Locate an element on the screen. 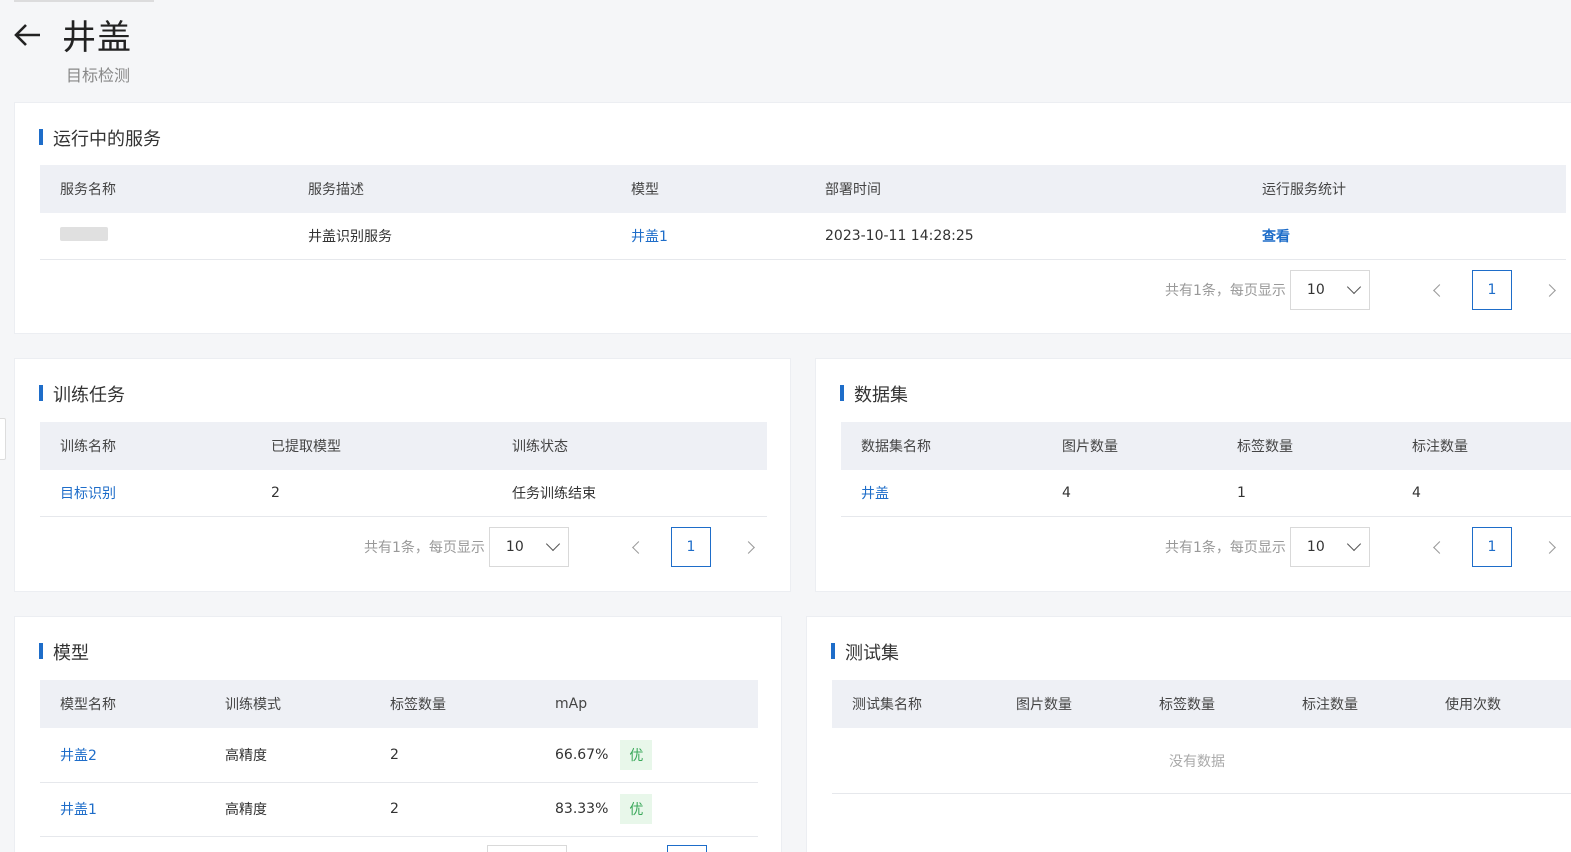 The width and height of the screenshot is (1571, 852). section-title: 模型 is located at coordinates (64, 652).